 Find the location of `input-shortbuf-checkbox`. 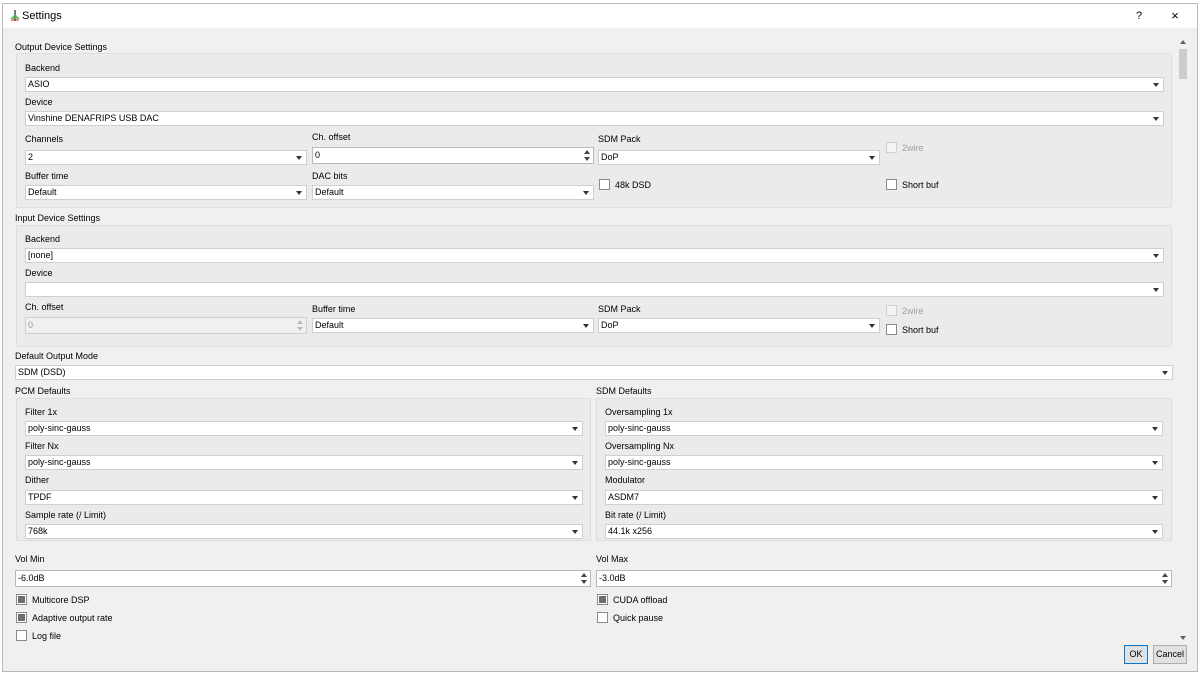

input-shortbuf-checkbox is located at coordinates (891, 329).